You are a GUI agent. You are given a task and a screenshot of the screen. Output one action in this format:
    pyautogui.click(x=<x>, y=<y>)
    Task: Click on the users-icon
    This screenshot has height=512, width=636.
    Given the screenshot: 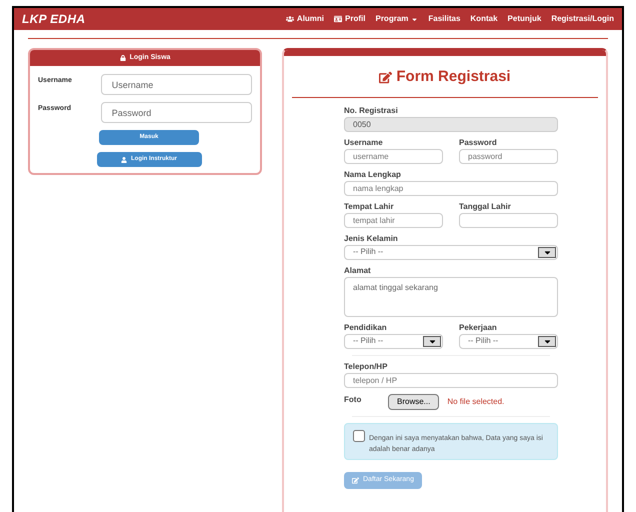 What is the action you would take?
    pyautogui.click(x=290, y=19)
    